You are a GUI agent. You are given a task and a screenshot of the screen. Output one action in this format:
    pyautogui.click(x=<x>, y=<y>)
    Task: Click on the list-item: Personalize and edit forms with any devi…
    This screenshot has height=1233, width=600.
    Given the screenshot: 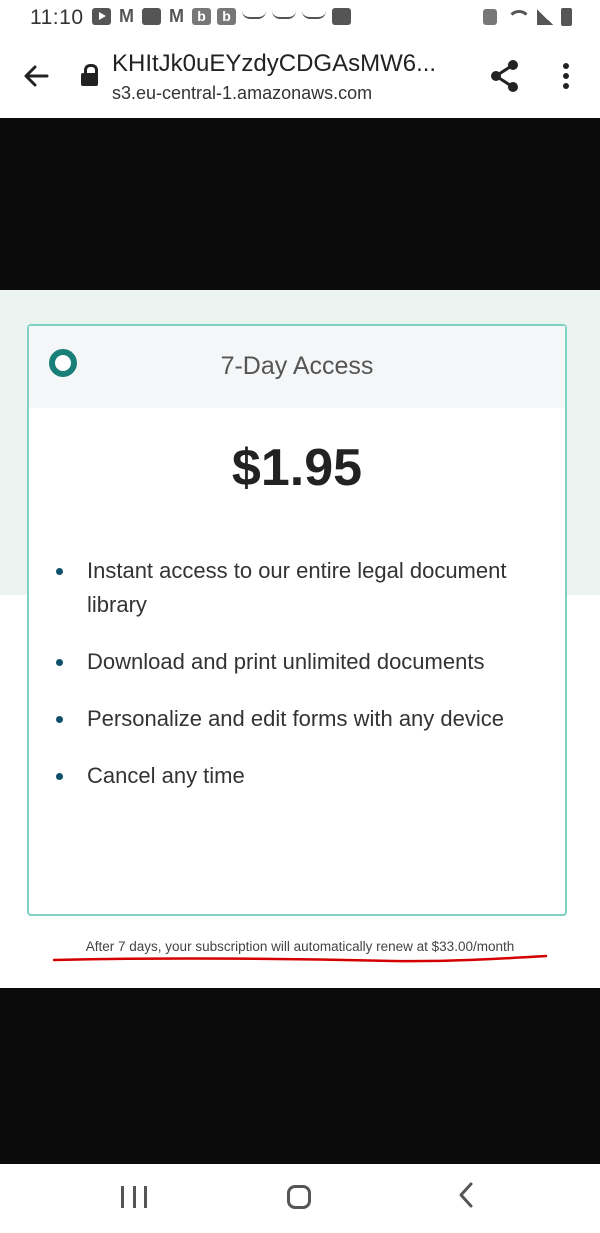 What is the action you would take?
    pyautogui.click(x=303, y=719)
    